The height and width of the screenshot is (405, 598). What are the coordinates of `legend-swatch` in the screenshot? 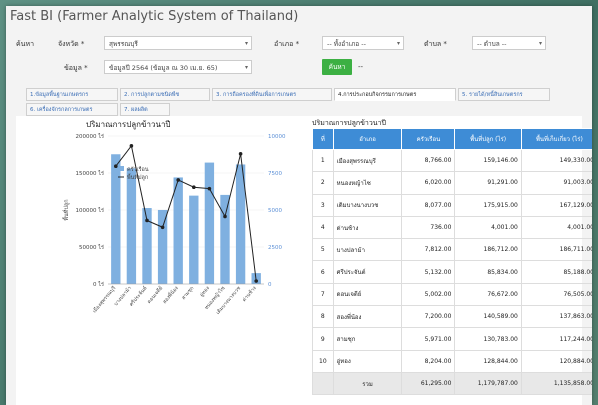 It's located at (121, 168).